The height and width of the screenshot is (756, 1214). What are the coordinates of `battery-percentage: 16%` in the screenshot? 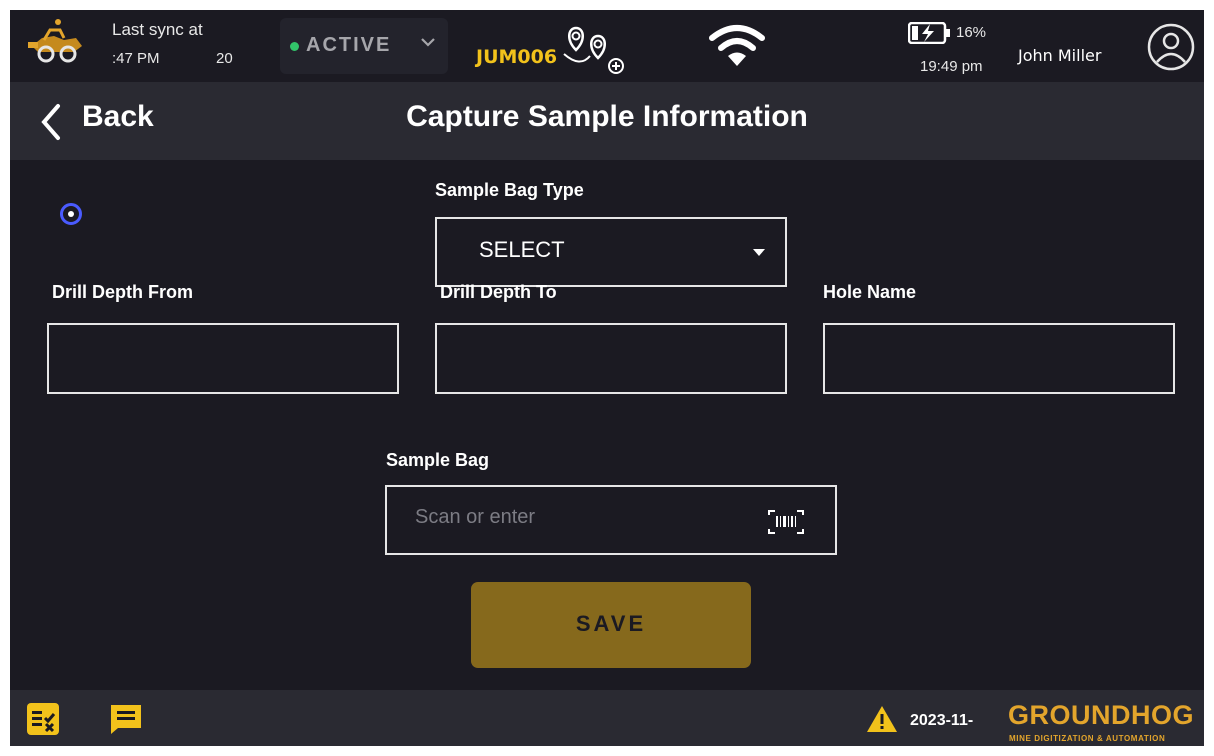 It's located at (971, 32).